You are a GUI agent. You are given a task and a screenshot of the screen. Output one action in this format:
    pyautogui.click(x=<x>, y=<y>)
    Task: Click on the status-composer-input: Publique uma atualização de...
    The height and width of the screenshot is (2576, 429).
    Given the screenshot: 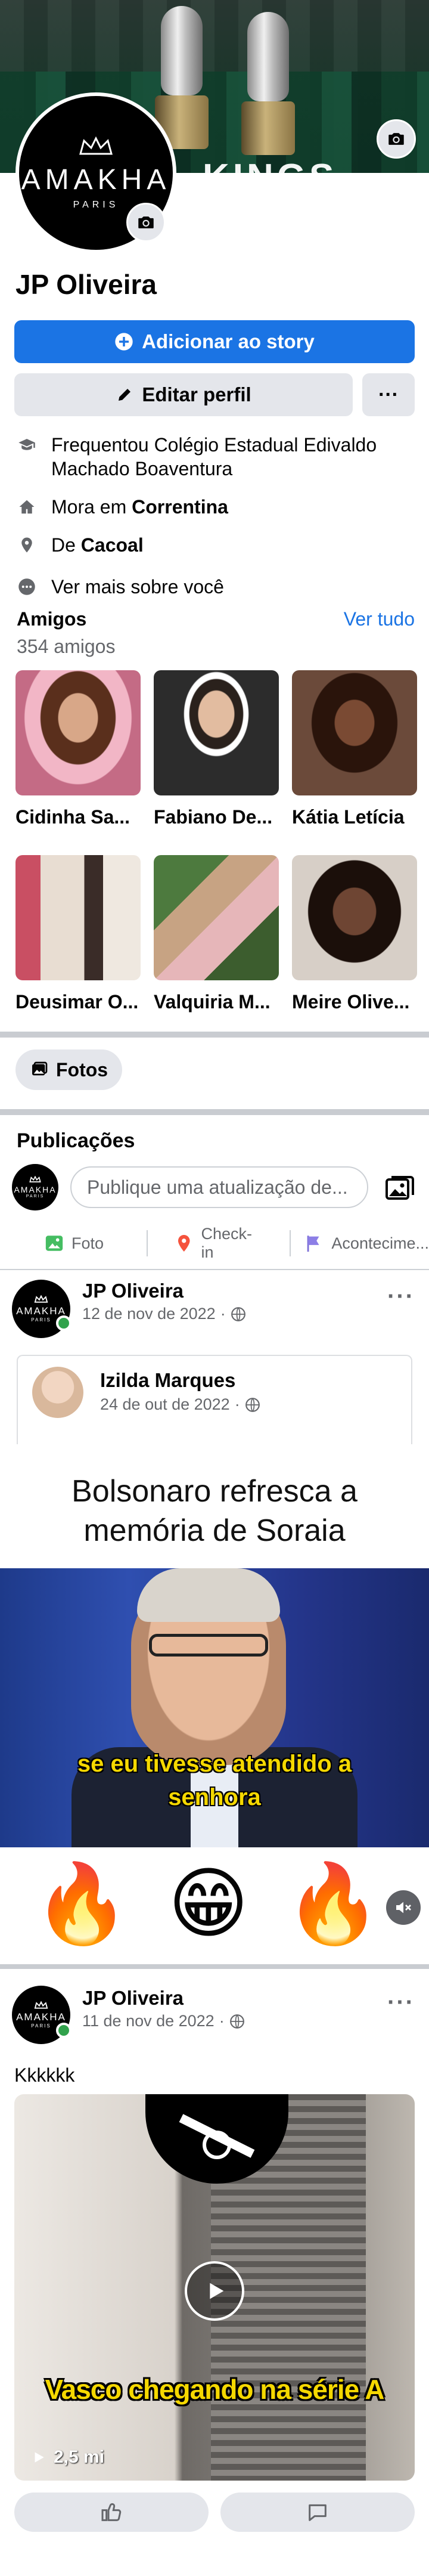 What is the action you would take?
    pyautogui.click(x=219, y=1187)
    